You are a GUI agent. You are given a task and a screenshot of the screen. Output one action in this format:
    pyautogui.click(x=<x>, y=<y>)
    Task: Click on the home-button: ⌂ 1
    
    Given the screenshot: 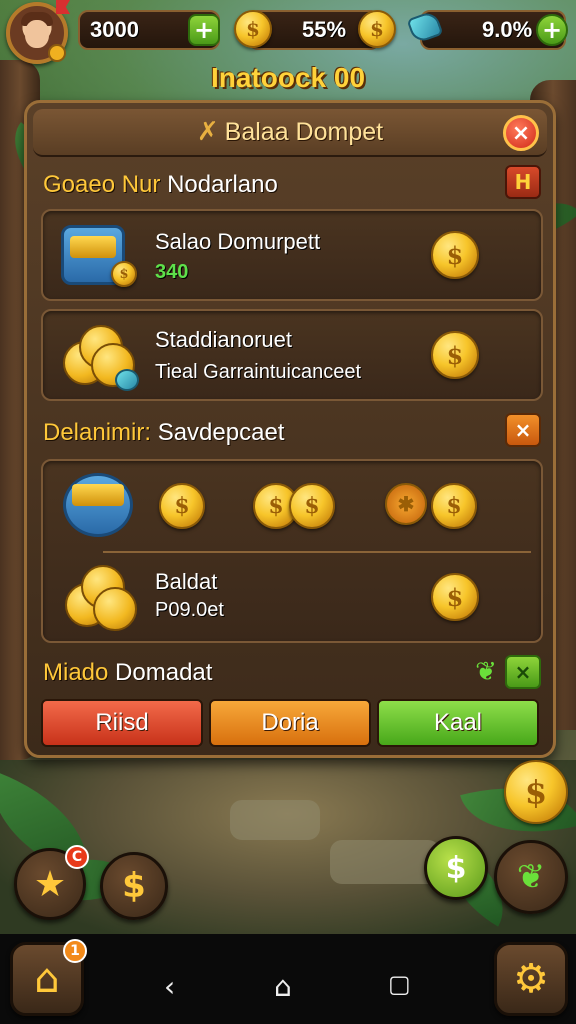 What is the action you would take?
    pyautogui.click(x=48, y=977)
    